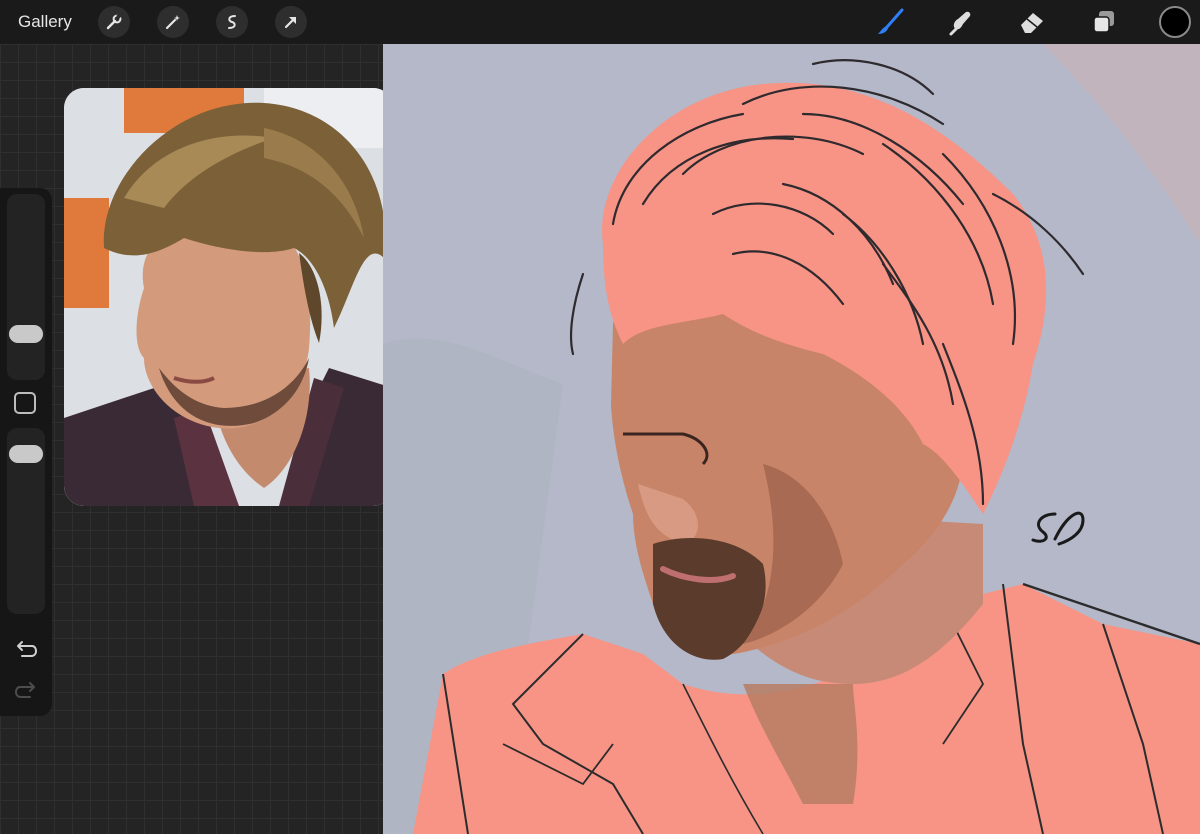 The width and height of the screenshot is (1200, 834). Describe the element at coordinates (961, 22) in the screenshot. I see `smudge-icon` at that location.